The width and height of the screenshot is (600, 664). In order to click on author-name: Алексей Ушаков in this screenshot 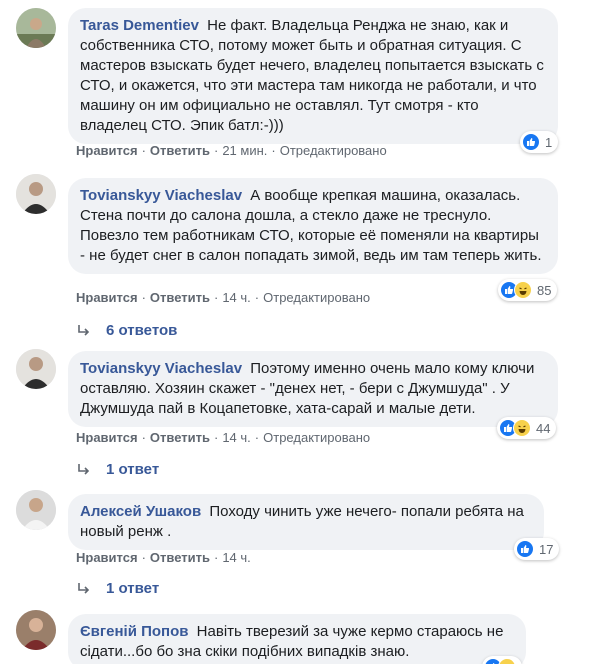, I will do `click(140, 511)`.